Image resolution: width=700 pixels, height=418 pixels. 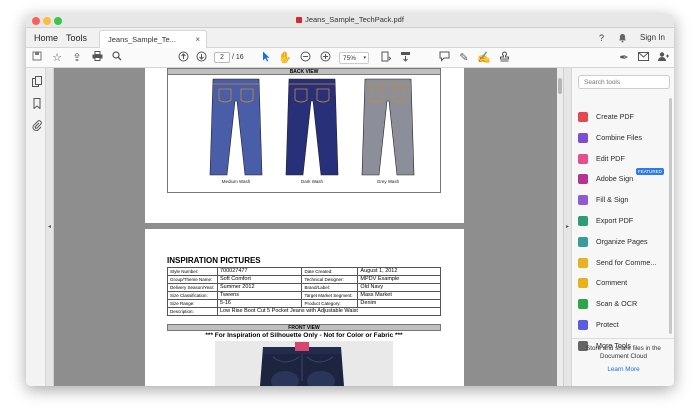 What do you see at coordinates (643, 58) in the screenshot?
I see `email-icon` at bounding box center [643, 58].